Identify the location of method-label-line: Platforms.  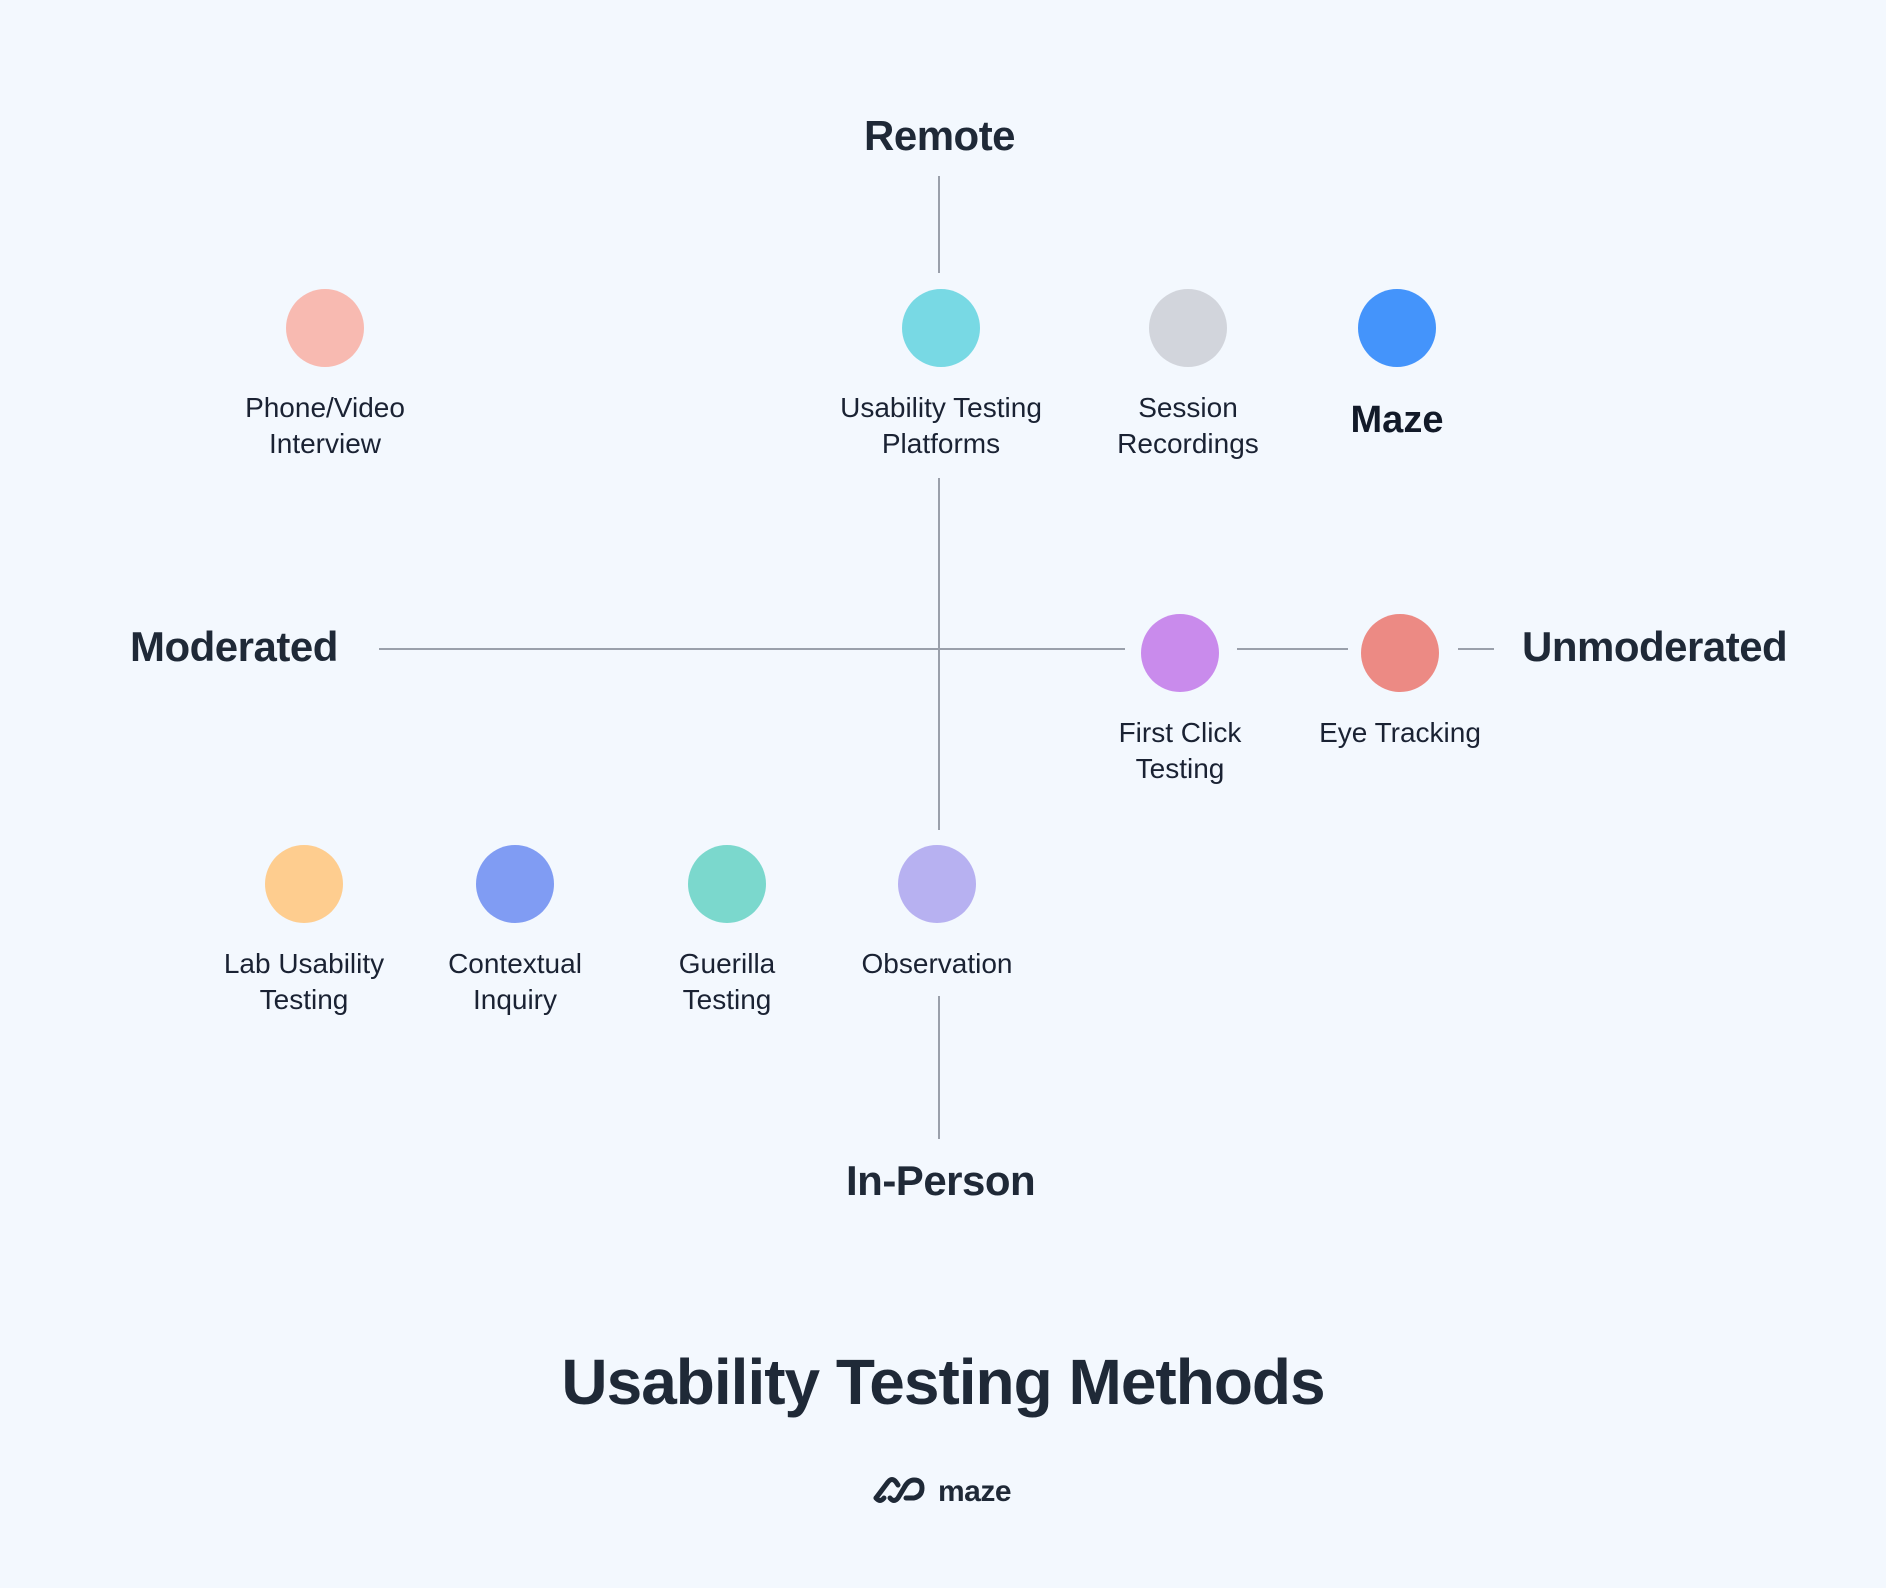
(941, 443).